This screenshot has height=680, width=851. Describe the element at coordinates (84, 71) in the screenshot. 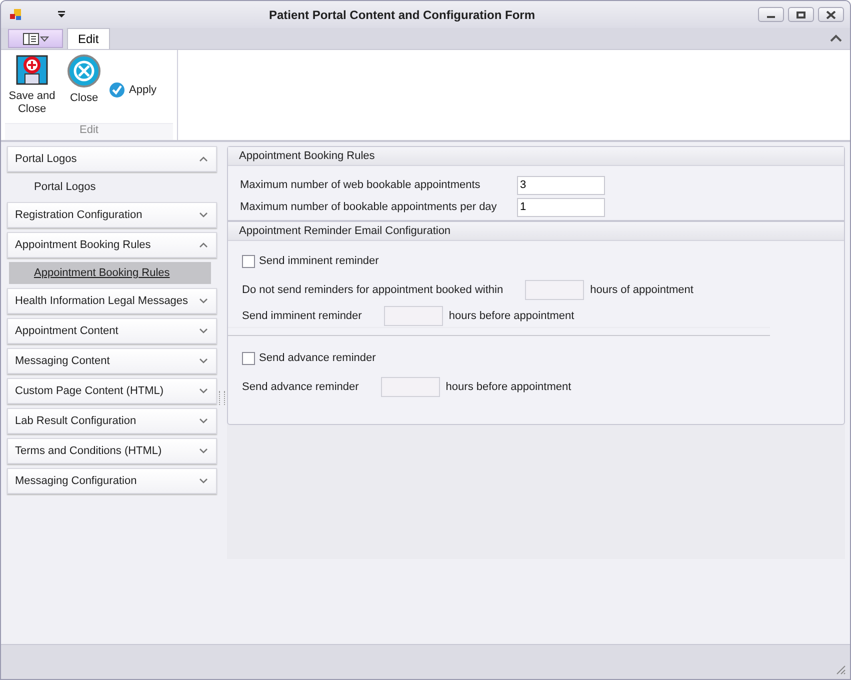

I see `circle-x-icon` at that location.